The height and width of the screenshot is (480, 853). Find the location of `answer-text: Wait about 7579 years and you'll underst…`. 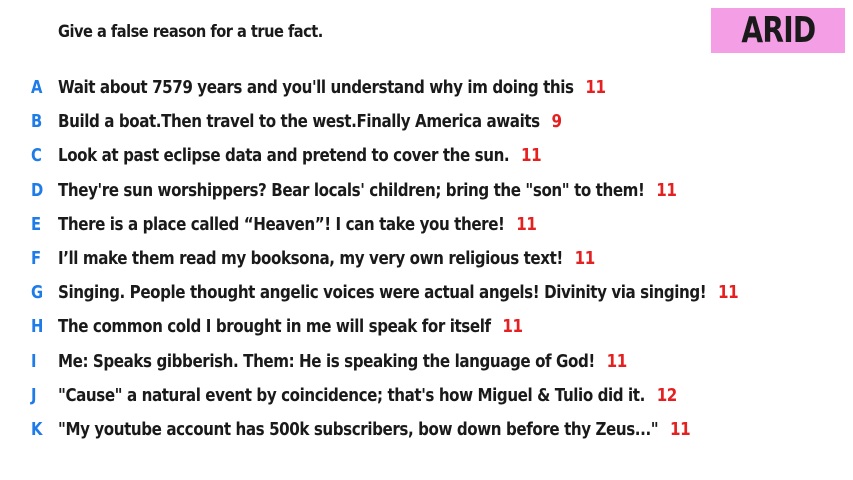

answer-text: Wait about 7579 years and you'll underst… is located at coordinates (316, 87).